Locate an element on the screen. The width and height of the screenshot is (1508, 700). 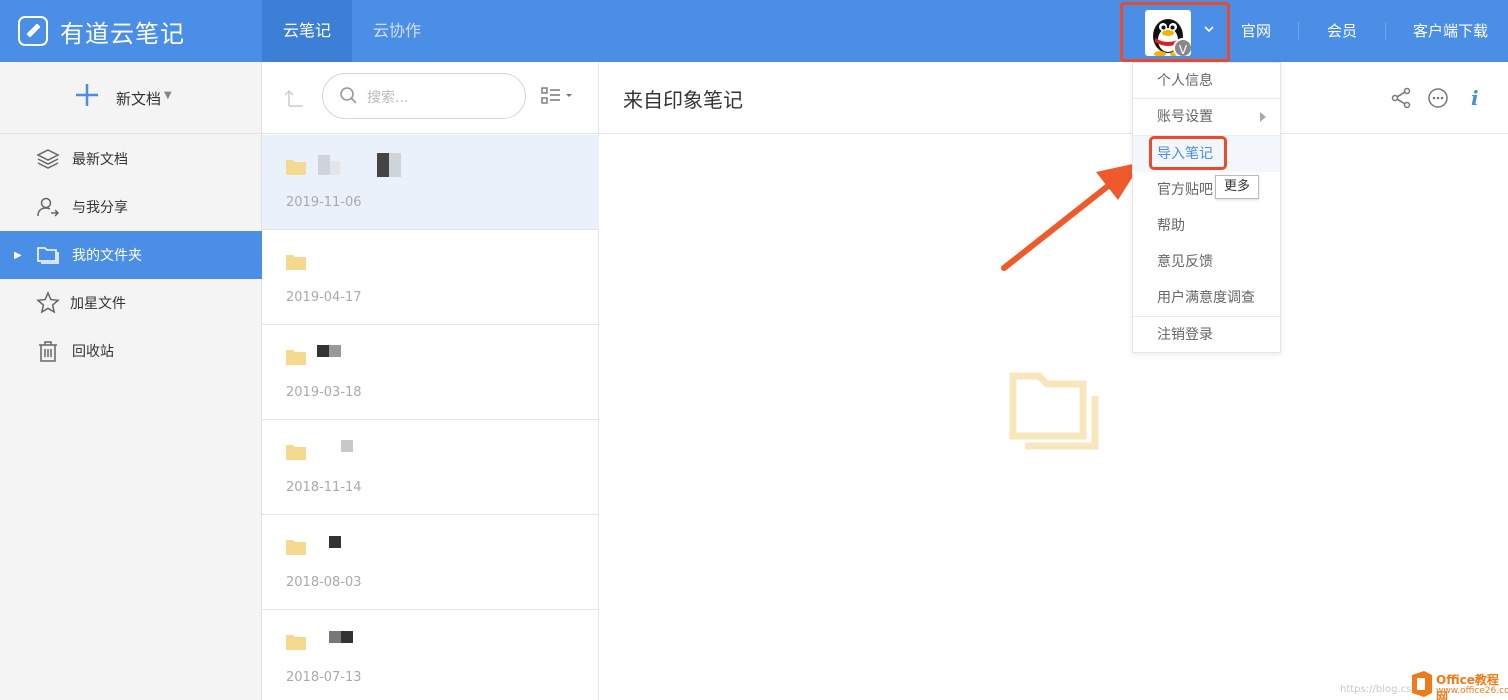
app-logo: 有道云笔记 is located at coordinates (101, 31).